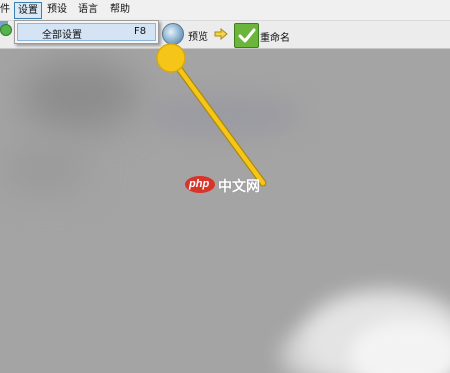  I want to click on watermark-logo: php, so click(200, 184).